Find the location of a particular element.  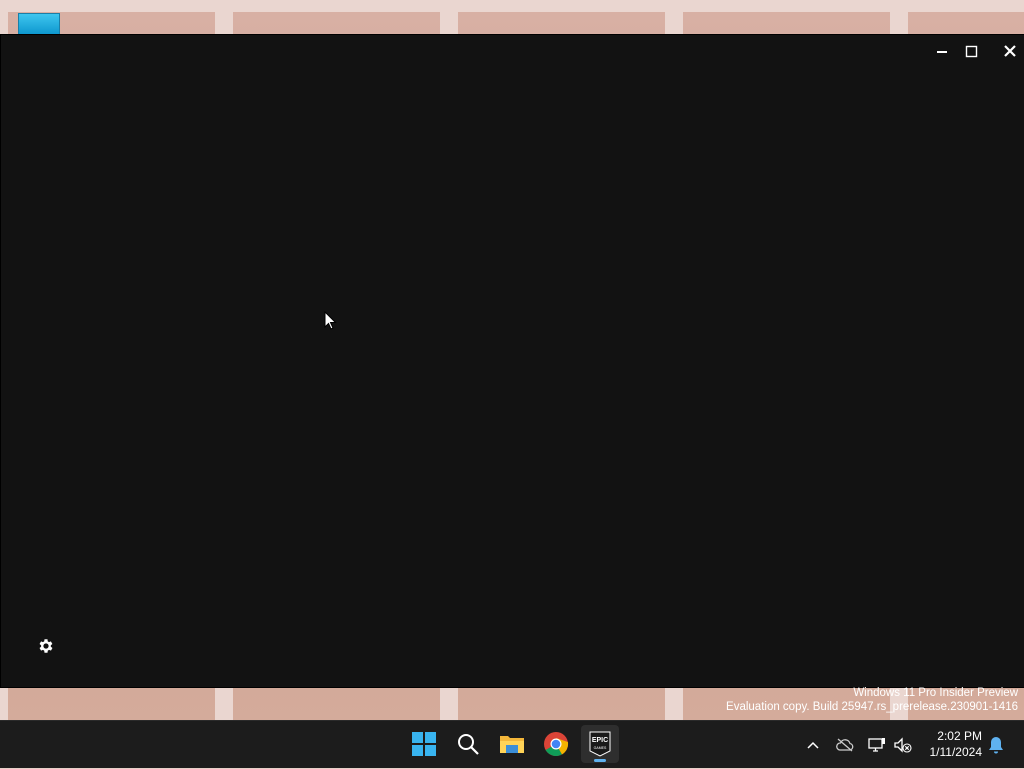

epic-games-icon: EPIC GAMES is located at coordinates (600, 744).